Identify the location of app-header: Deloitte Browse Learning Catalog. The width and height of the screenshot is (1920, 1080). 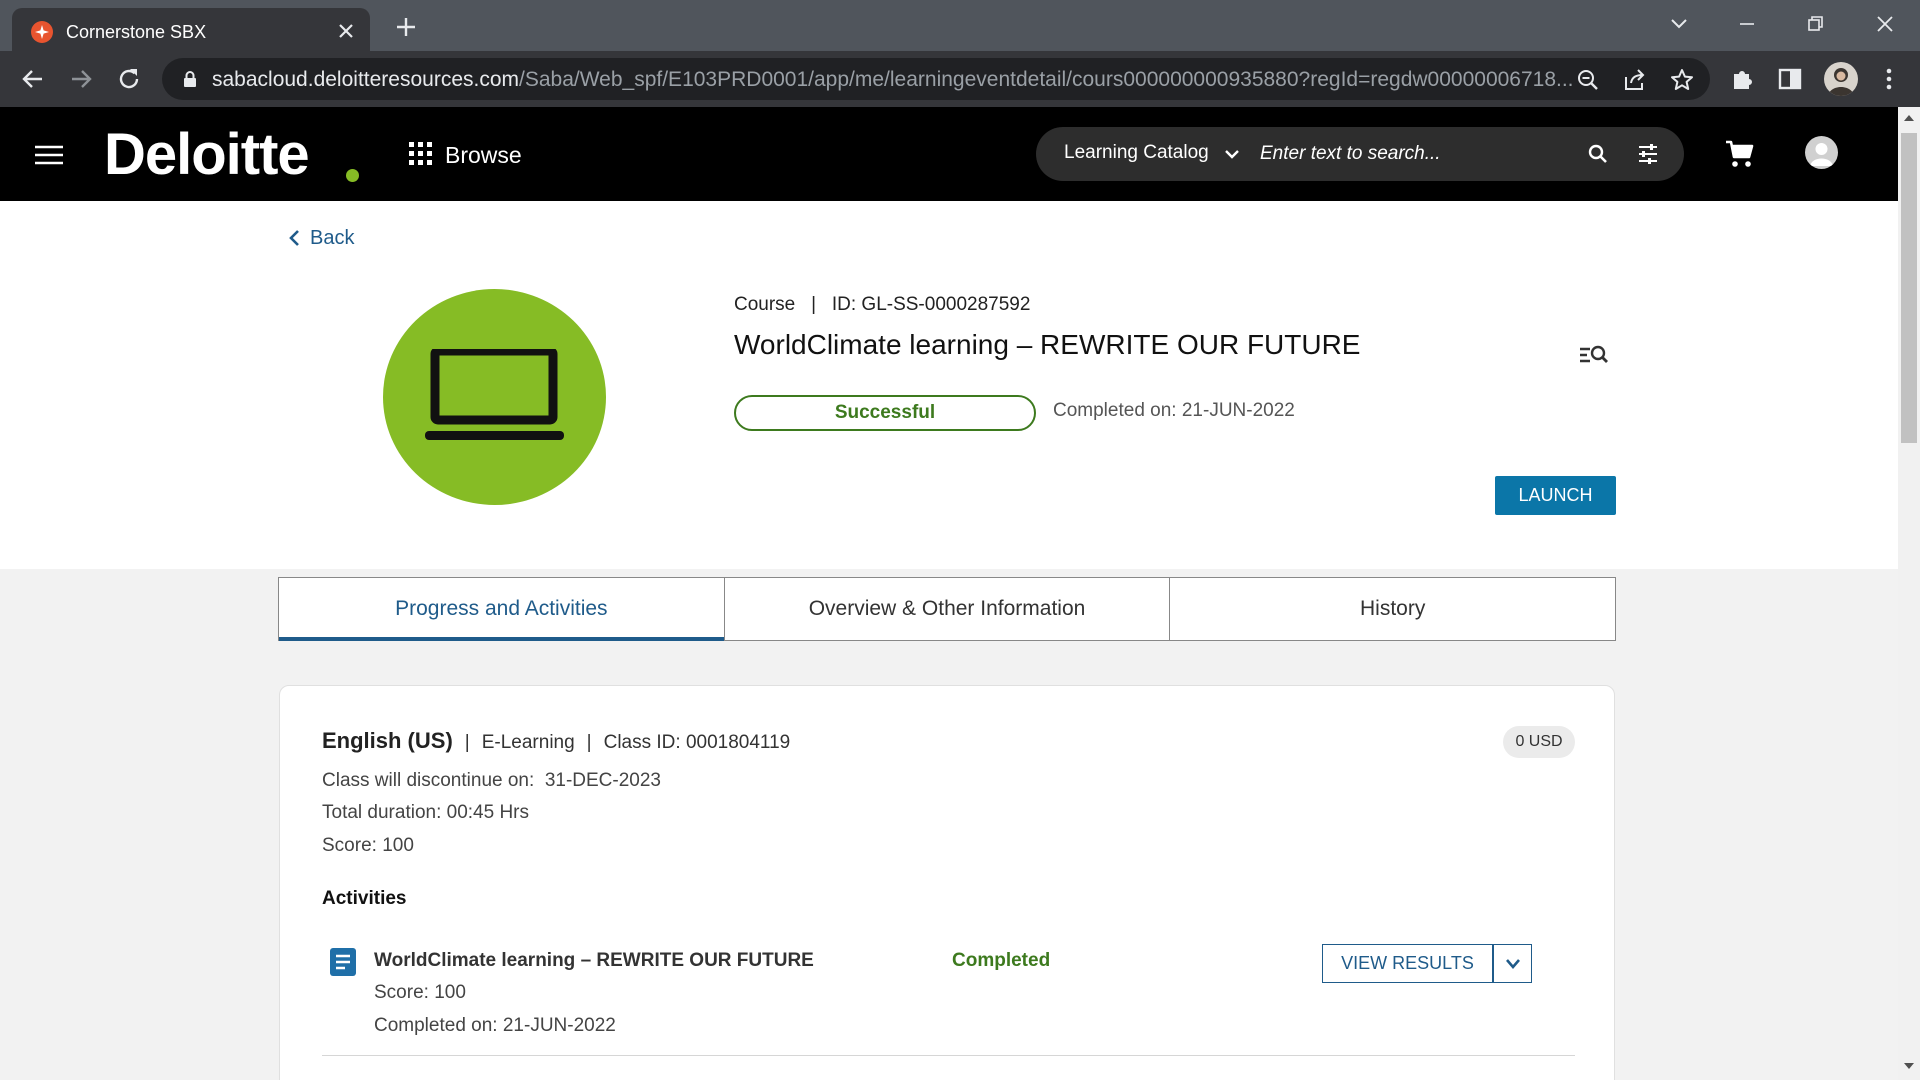
(949, 154).